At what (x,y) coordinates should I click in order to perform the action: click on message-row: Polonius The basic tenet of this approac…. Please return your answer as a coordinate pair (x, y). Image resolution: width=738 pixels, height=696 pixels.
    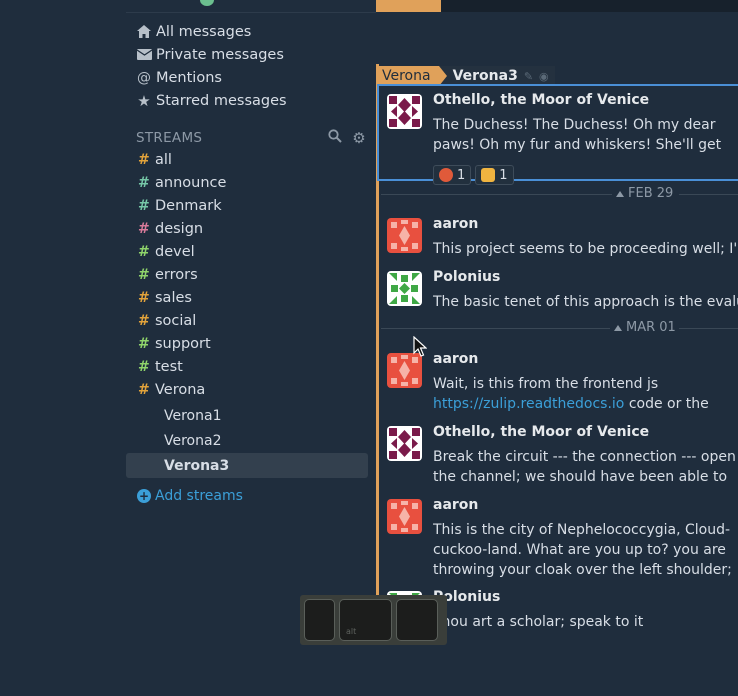
    Looking at the image, I should click on (558, 294).